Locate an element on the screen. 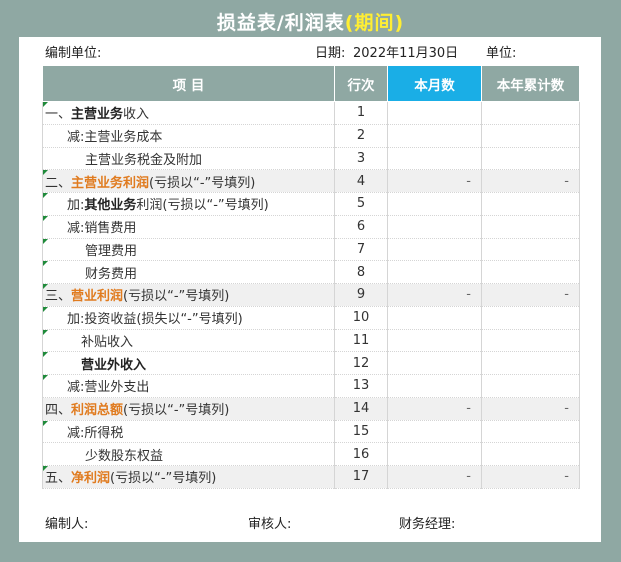 The height and width of the screenshot is (562, 621). item-emphasis: 营业利润 is located at coordinates (97, 297).